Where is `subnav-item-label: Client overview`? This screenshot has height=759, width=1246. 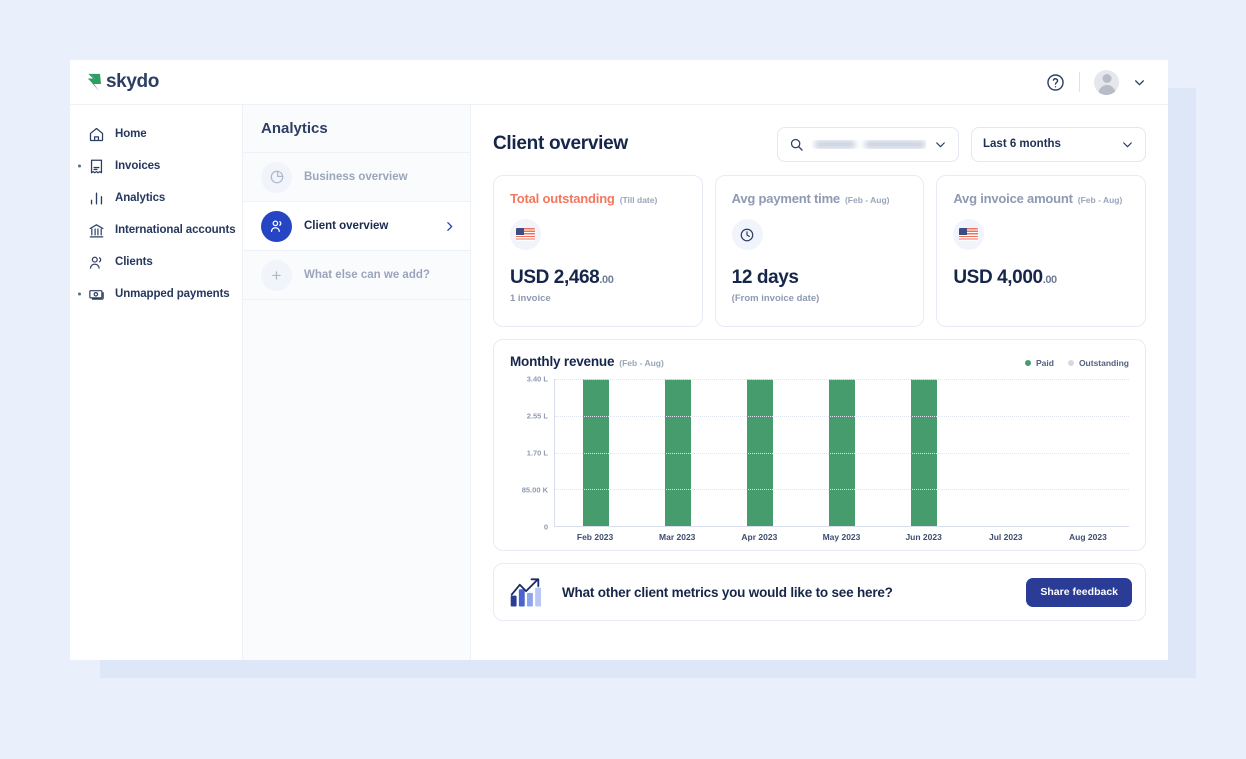
subnav-item-label: Client overview is located at coordinates (346, 226).